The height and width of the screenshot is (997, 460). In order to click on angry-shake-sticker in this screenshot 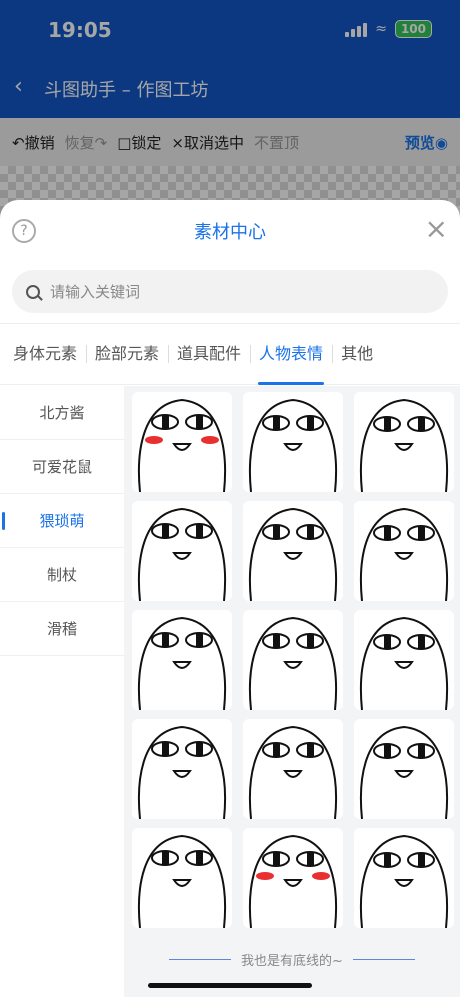, I will do `click(404, 442)`.